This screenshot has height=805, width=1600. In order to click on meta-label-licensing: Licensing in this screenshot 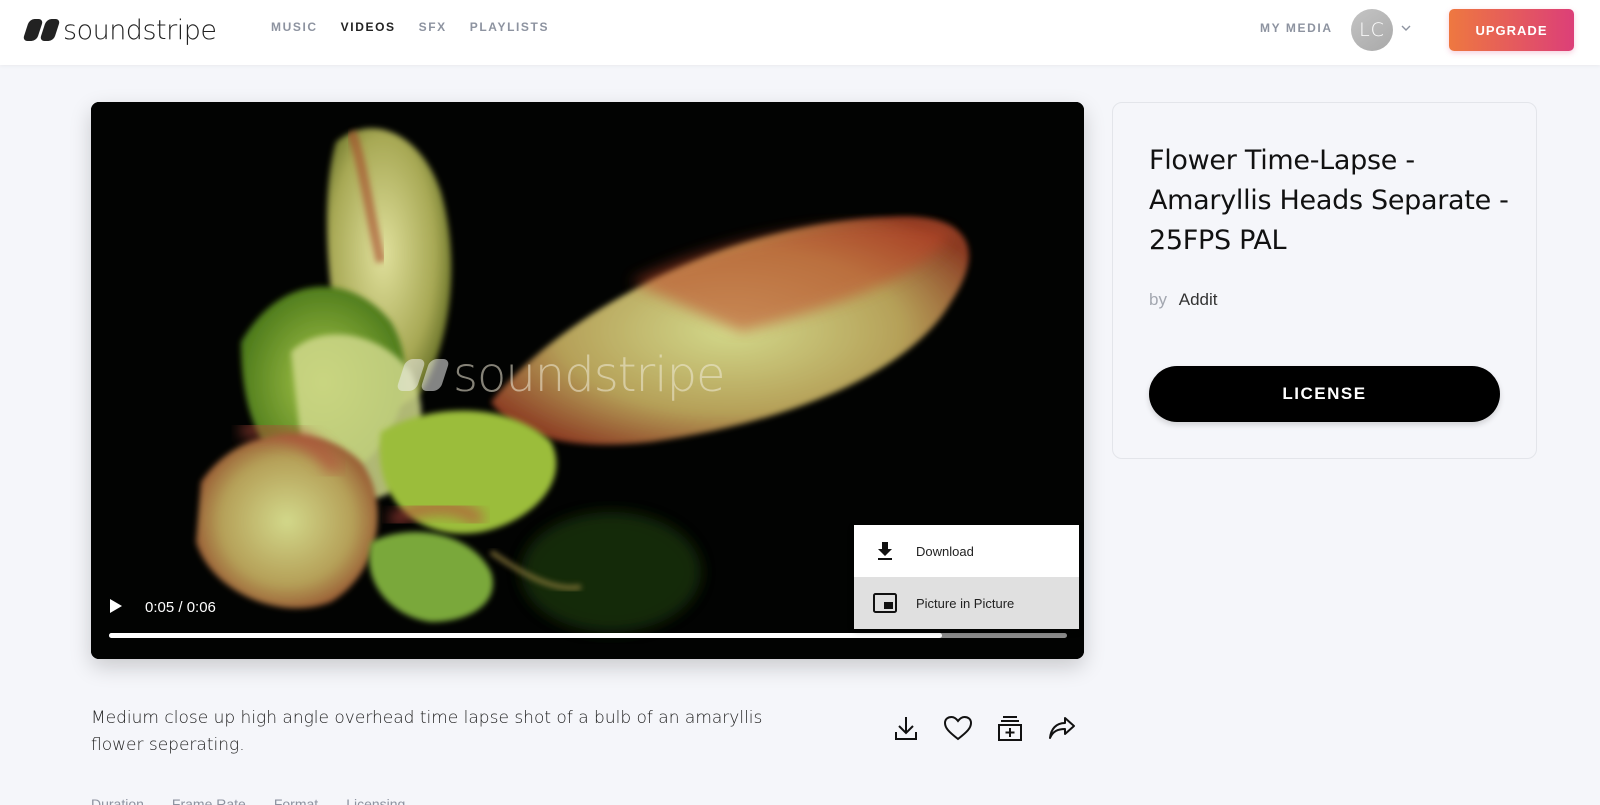, I will do `click(376, 800)`.